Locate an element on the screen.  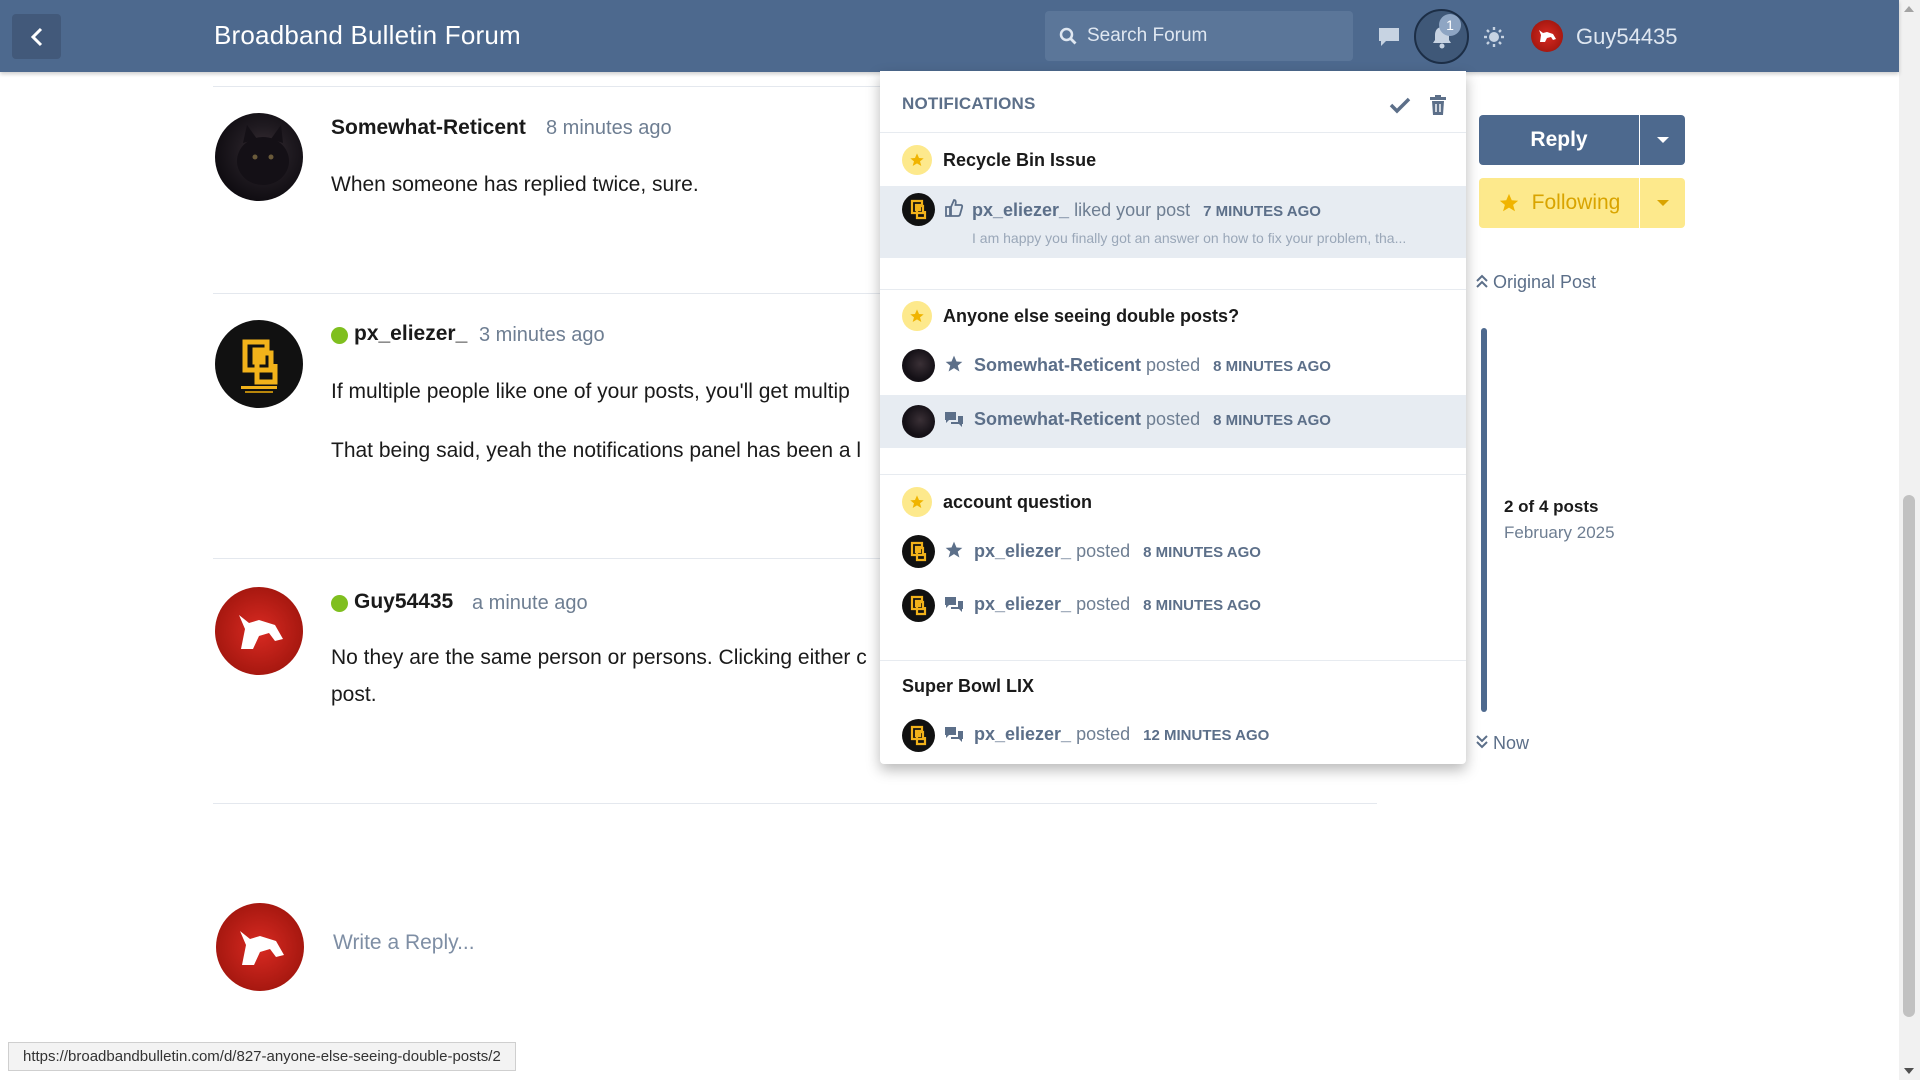
notifications-heading: NOTIFICATIONS is located at coordinates (969, 103).